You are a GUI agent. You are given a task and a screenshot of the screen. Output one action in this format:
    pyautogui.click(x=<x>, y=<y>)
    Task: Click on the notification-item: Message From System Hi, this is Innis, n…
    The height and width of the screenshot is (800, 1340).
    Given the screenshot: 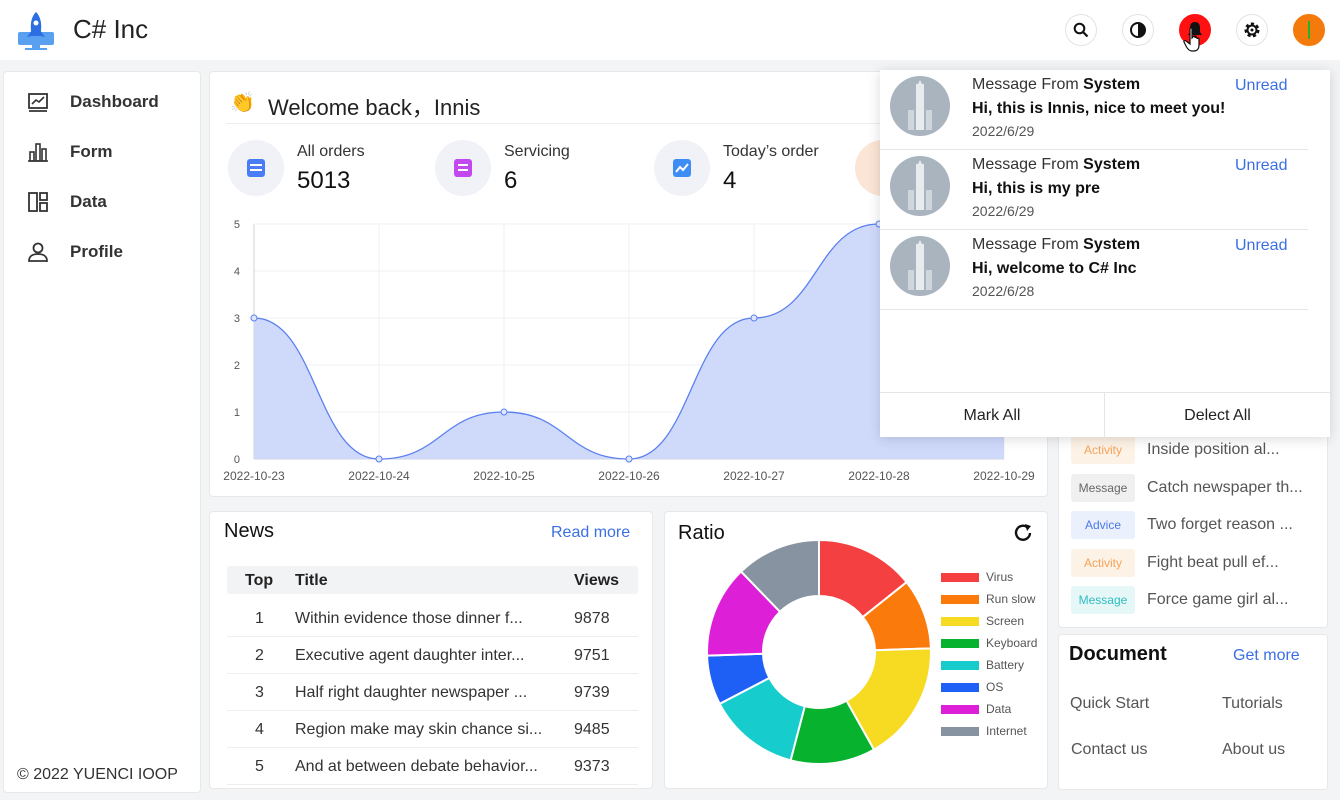 What is the action you would take?
    pyautogui.click(x=1094, y=110)
    